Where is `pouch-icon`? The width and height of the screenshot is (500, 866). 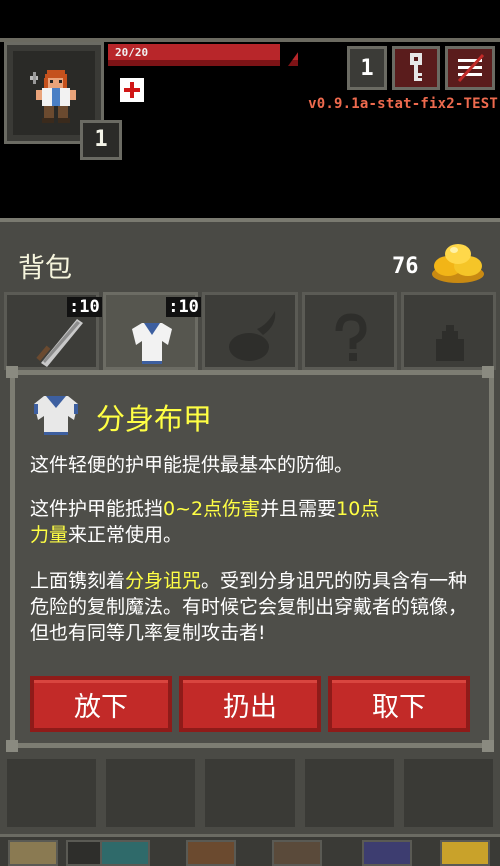 pouch-icon is located at coordinates (449, 343).